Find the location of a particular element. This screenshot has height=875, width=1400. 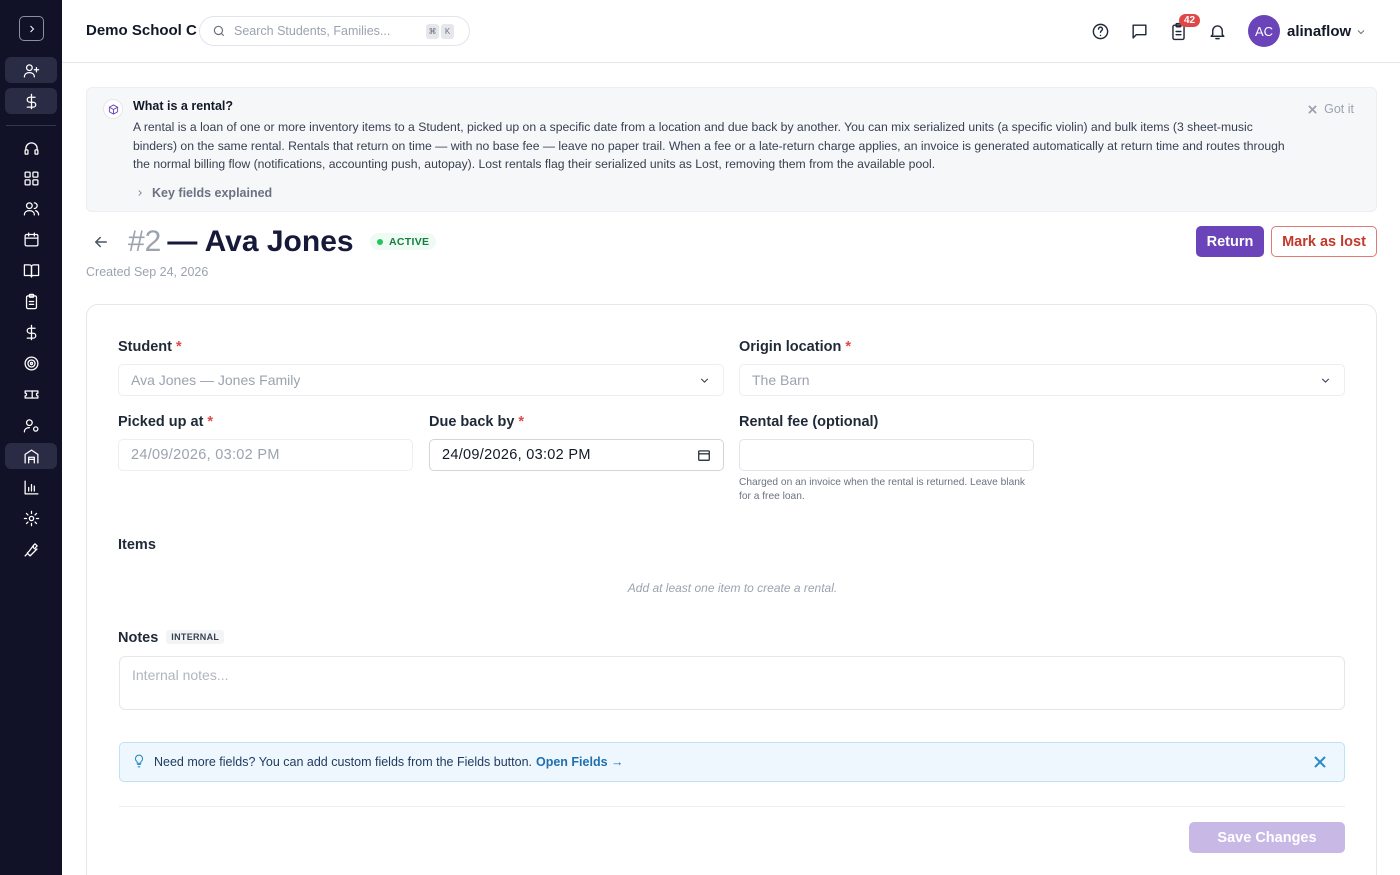

search-icon is located at coordinates (219, 31).